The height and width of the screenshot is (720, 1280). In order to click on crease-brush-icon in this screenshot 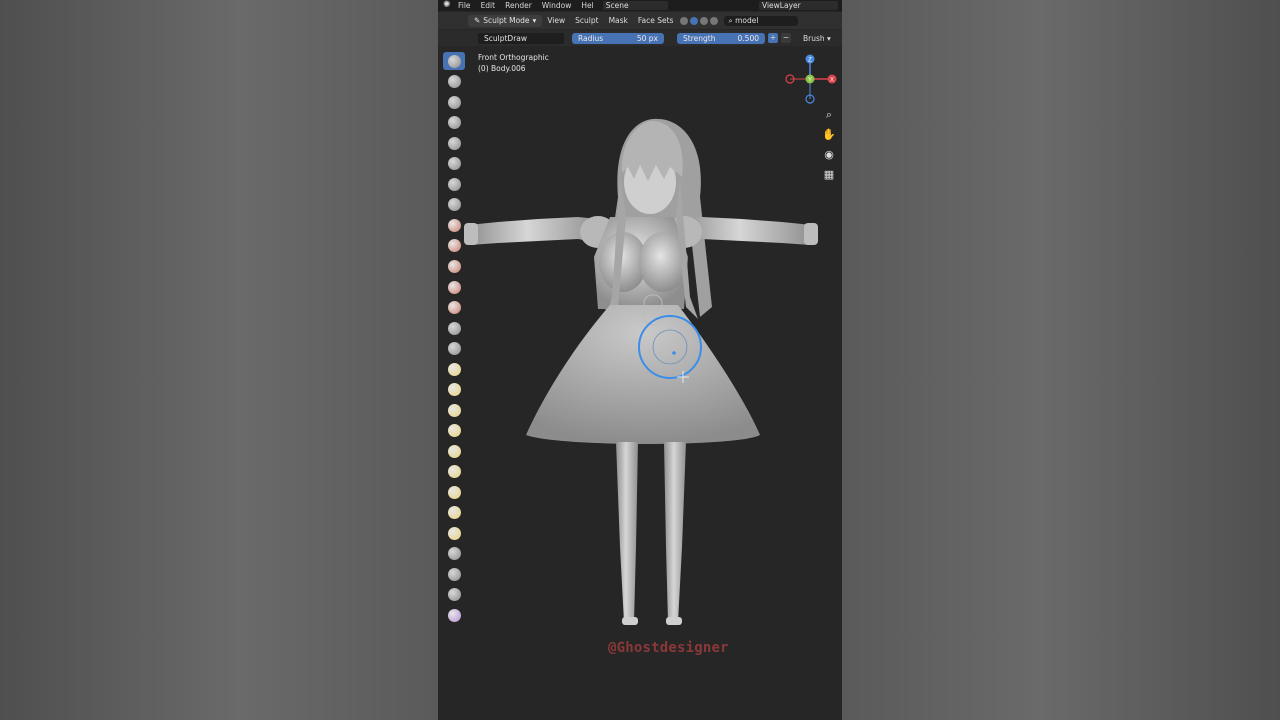, I will do `click(454, 225)`.